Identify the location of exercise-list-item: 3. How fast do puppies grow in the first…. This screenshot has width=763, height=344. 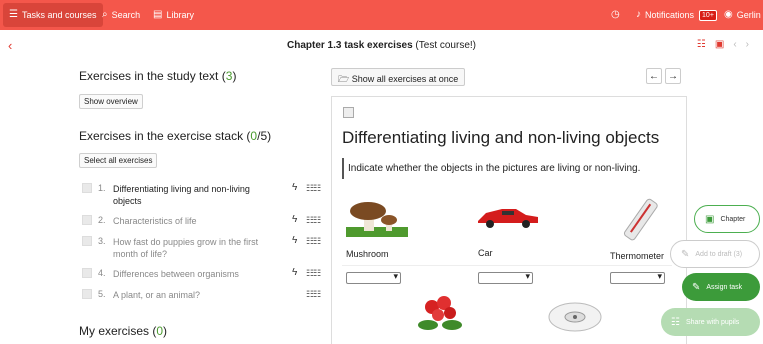
(206, 247).